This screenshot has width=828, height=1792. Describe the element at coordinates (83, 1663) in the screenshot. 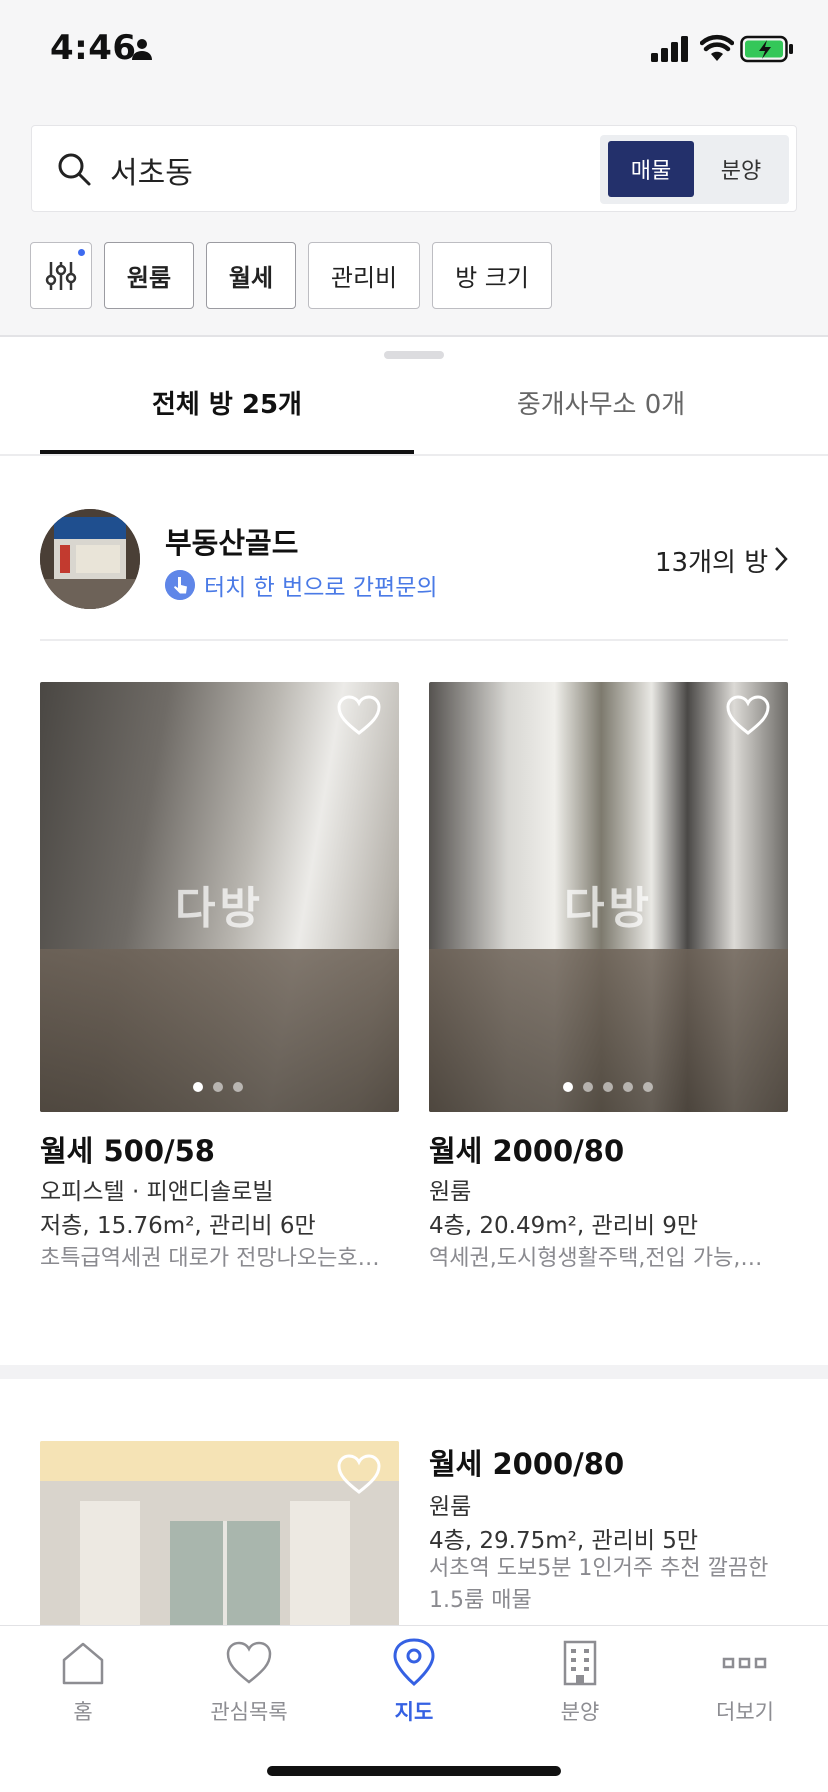

I see `home-icon` at that location.